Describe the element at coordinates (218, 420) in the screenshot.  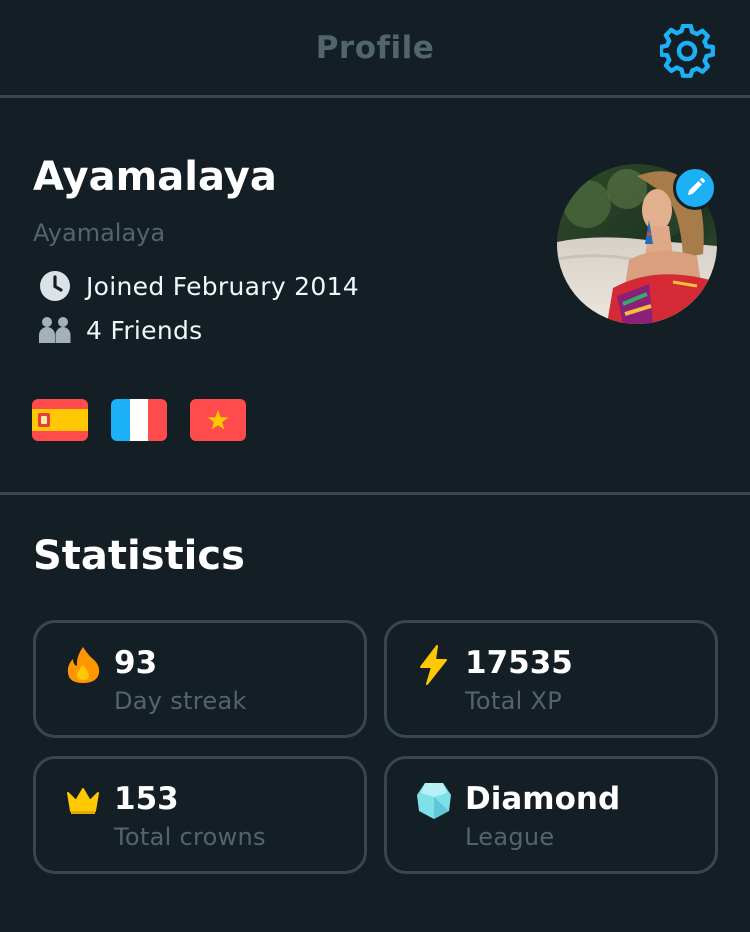
I see `vietnamese-flag-icon` at that location.